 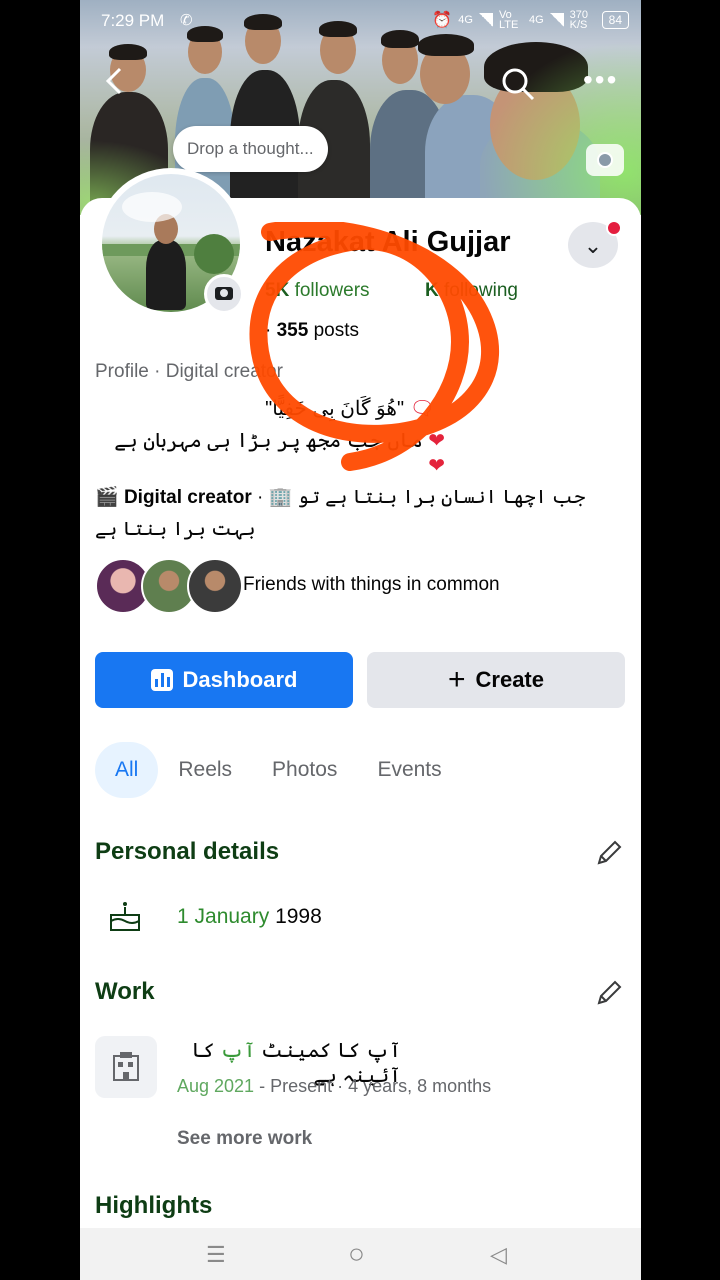 I want to click on menu-icon: ☰, so click(x=216, y=1255).